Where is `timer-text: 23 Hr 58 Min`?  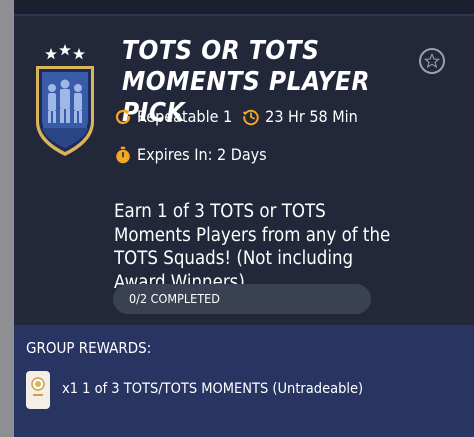
timer-text: 23 Hr 58 Min is located at coordinates (311, 116).